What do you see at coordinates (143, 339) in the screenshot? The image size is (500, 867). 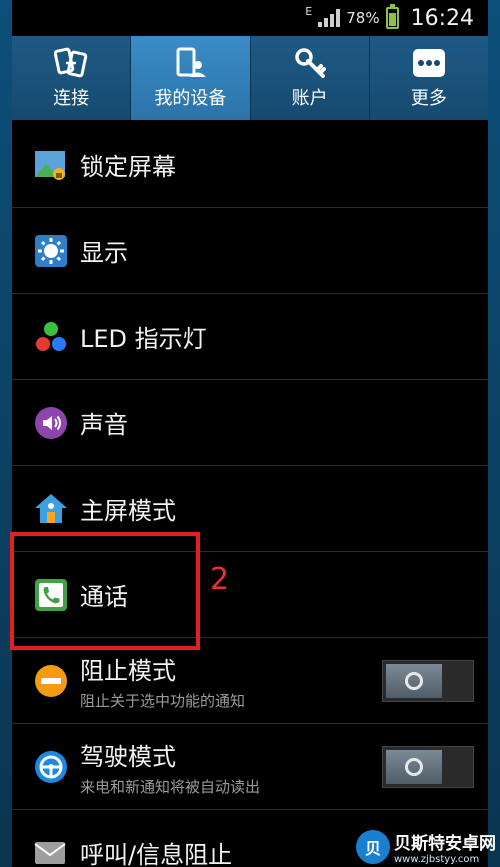 I see `item-label: LED 指示灯` at bounding box center [143, 339].